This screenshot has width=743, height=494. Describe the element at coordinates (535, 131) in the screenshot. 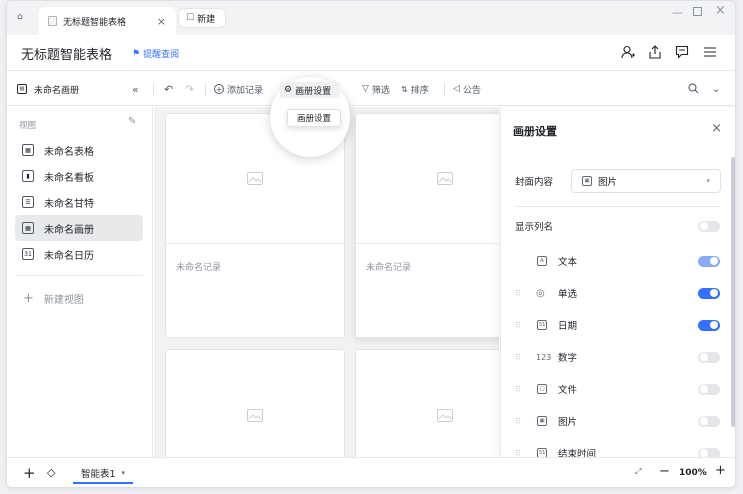

I see `panel-title: 画册设置` at that location.